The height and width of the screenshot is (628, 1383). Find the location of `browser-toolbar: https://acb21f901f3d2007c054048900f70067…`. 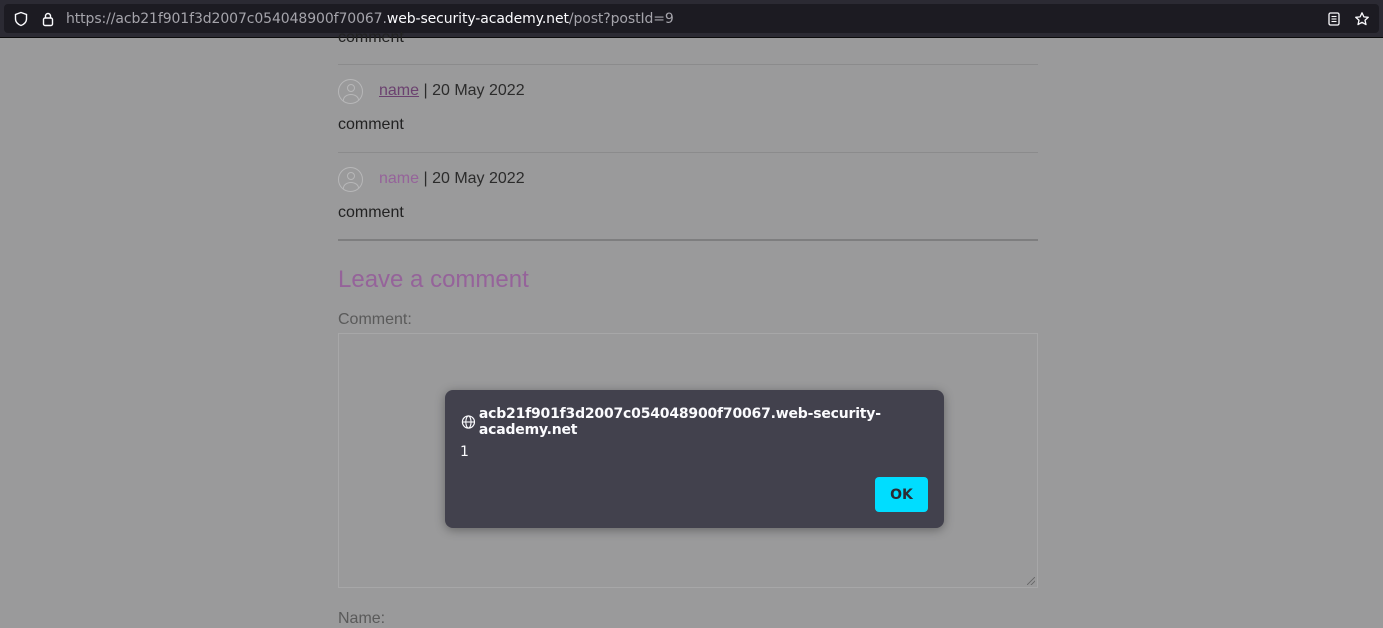

browser-toolbar: https://acb21f901f3d2007c054048900f70067… is located at coordinates (691, 19).